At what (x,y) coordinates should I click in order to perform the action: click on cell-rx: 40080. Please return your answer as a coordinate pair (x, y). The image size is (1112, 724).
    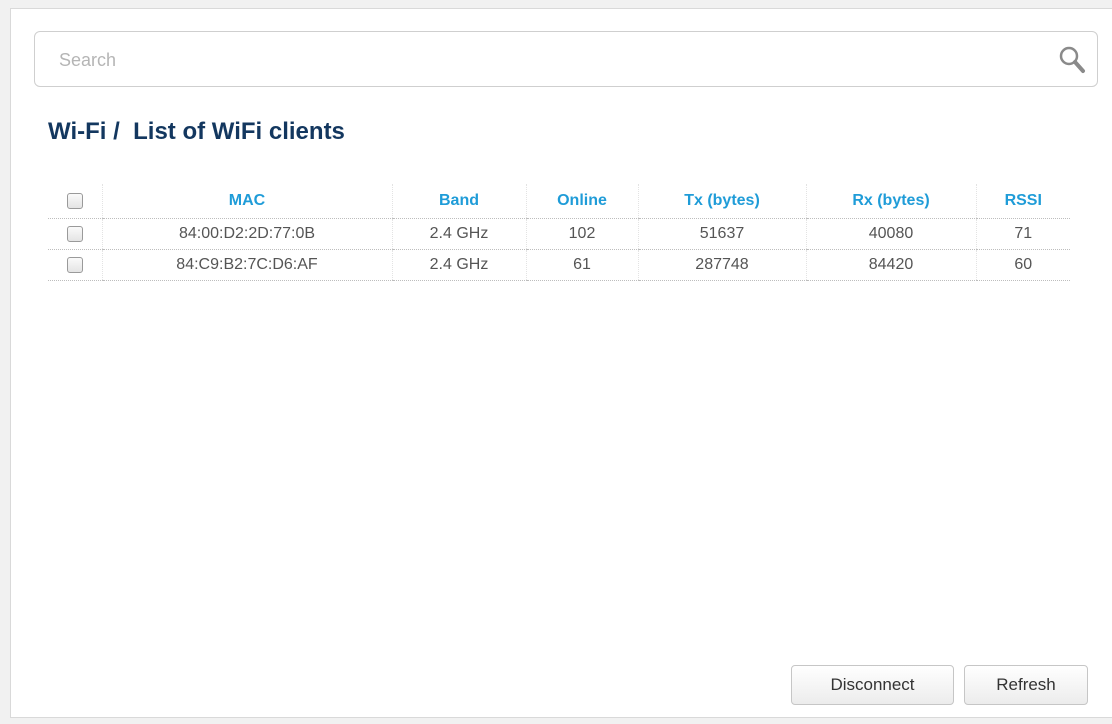
    Looking at the image, I should click on (890, 234).